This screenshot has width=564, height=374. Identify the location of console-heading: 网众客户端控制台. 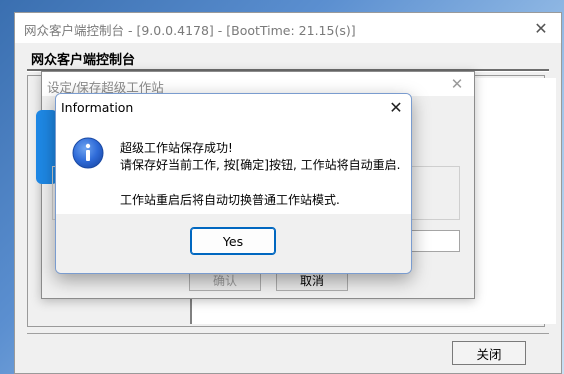
(83, 60).